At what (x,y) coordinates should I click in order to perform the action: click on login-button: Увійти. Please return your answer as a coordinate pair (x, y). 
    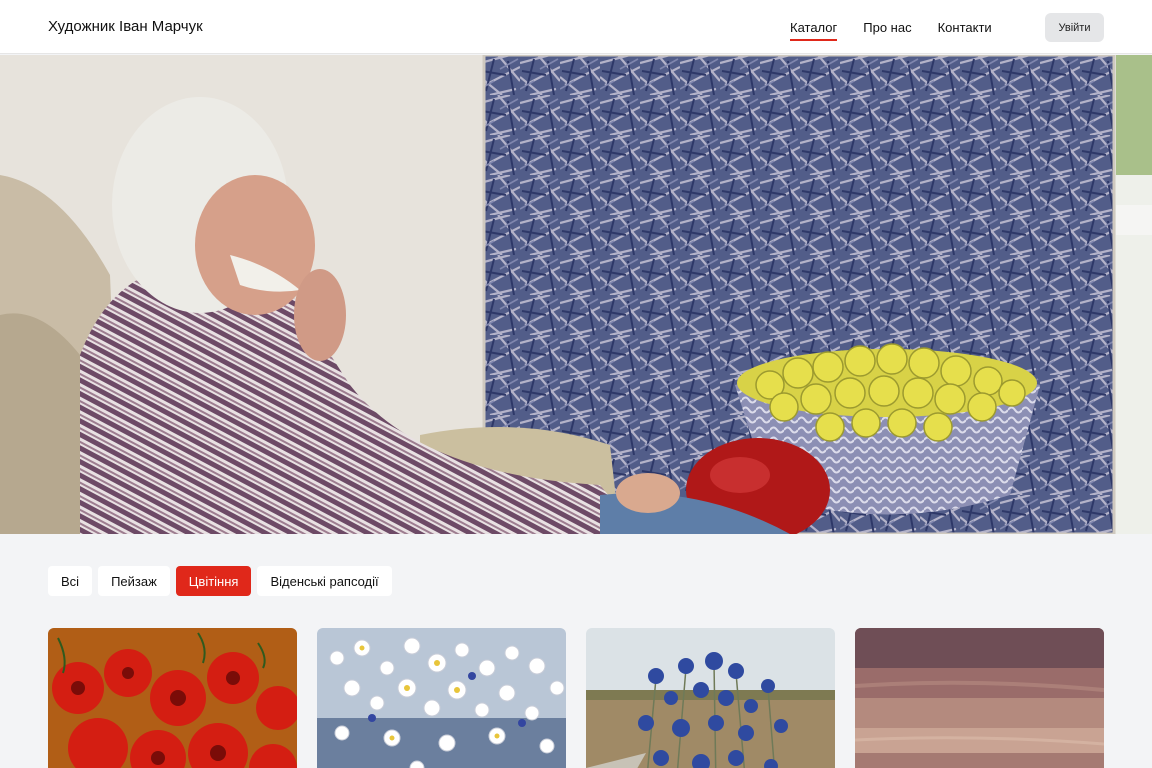
    Looking at the image, I should click on (1074, 27).